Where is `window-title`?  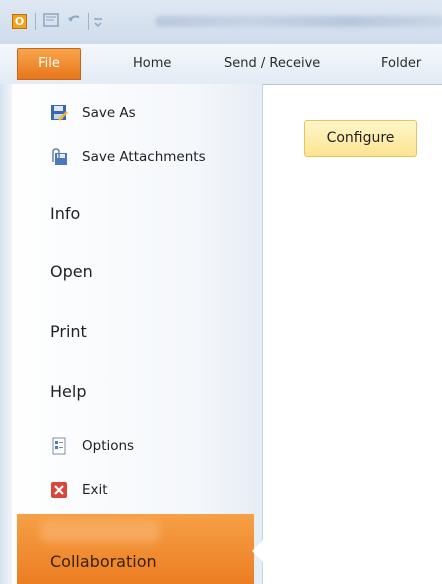 window-title is located at coordinates (298, 21).